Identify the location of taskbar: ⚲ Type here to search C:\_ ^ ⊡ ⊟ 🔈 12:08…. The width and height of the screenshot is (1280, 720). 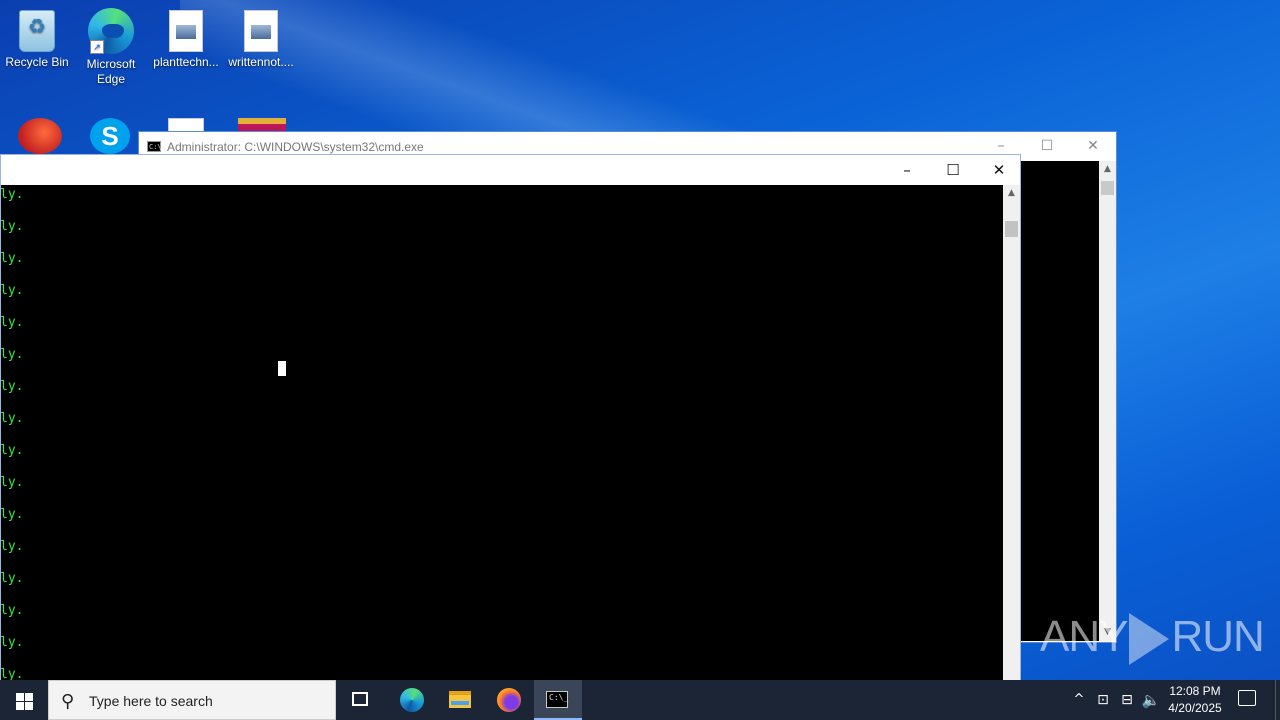
(640, 700).